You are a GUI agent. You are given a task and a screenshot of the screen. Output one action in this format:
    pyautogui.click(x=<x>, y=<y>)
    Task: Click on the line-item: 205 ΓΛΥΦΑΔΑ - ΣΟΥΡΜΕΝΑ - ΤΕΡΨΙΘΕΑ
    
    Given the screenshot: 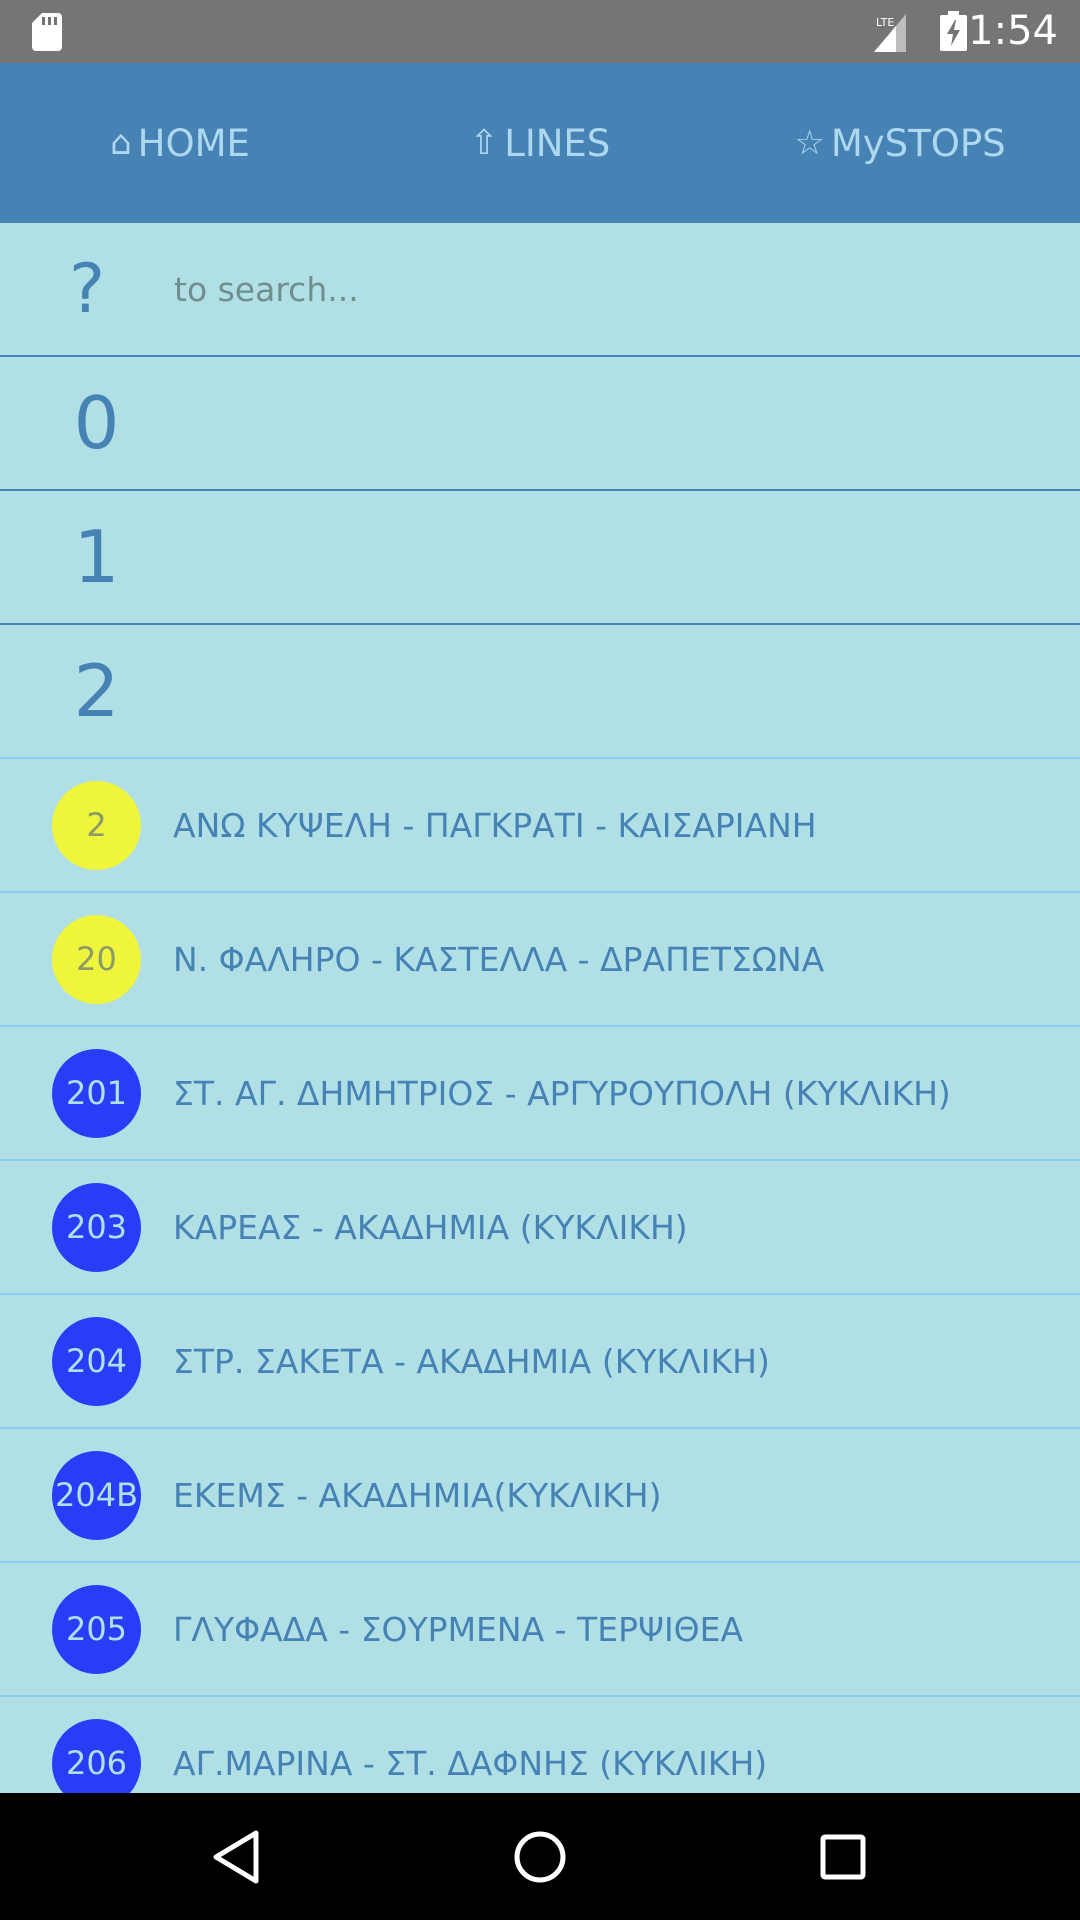 What is the action you would take?
    pyautogui.click(x=540, y=1630)
    